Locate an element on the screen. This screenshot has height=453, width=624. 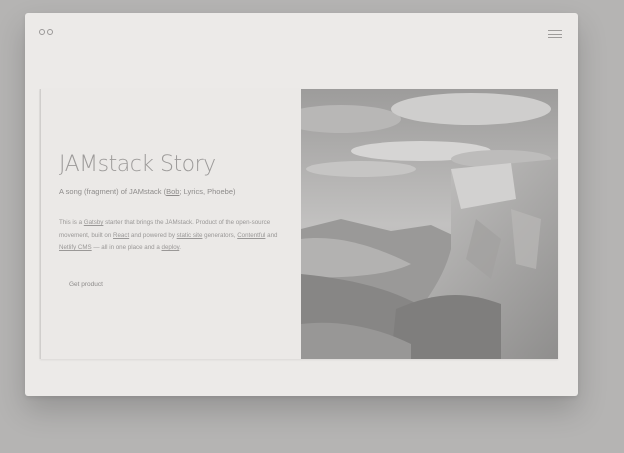
infinity-logo-icon is located at coordinates (46, 32).